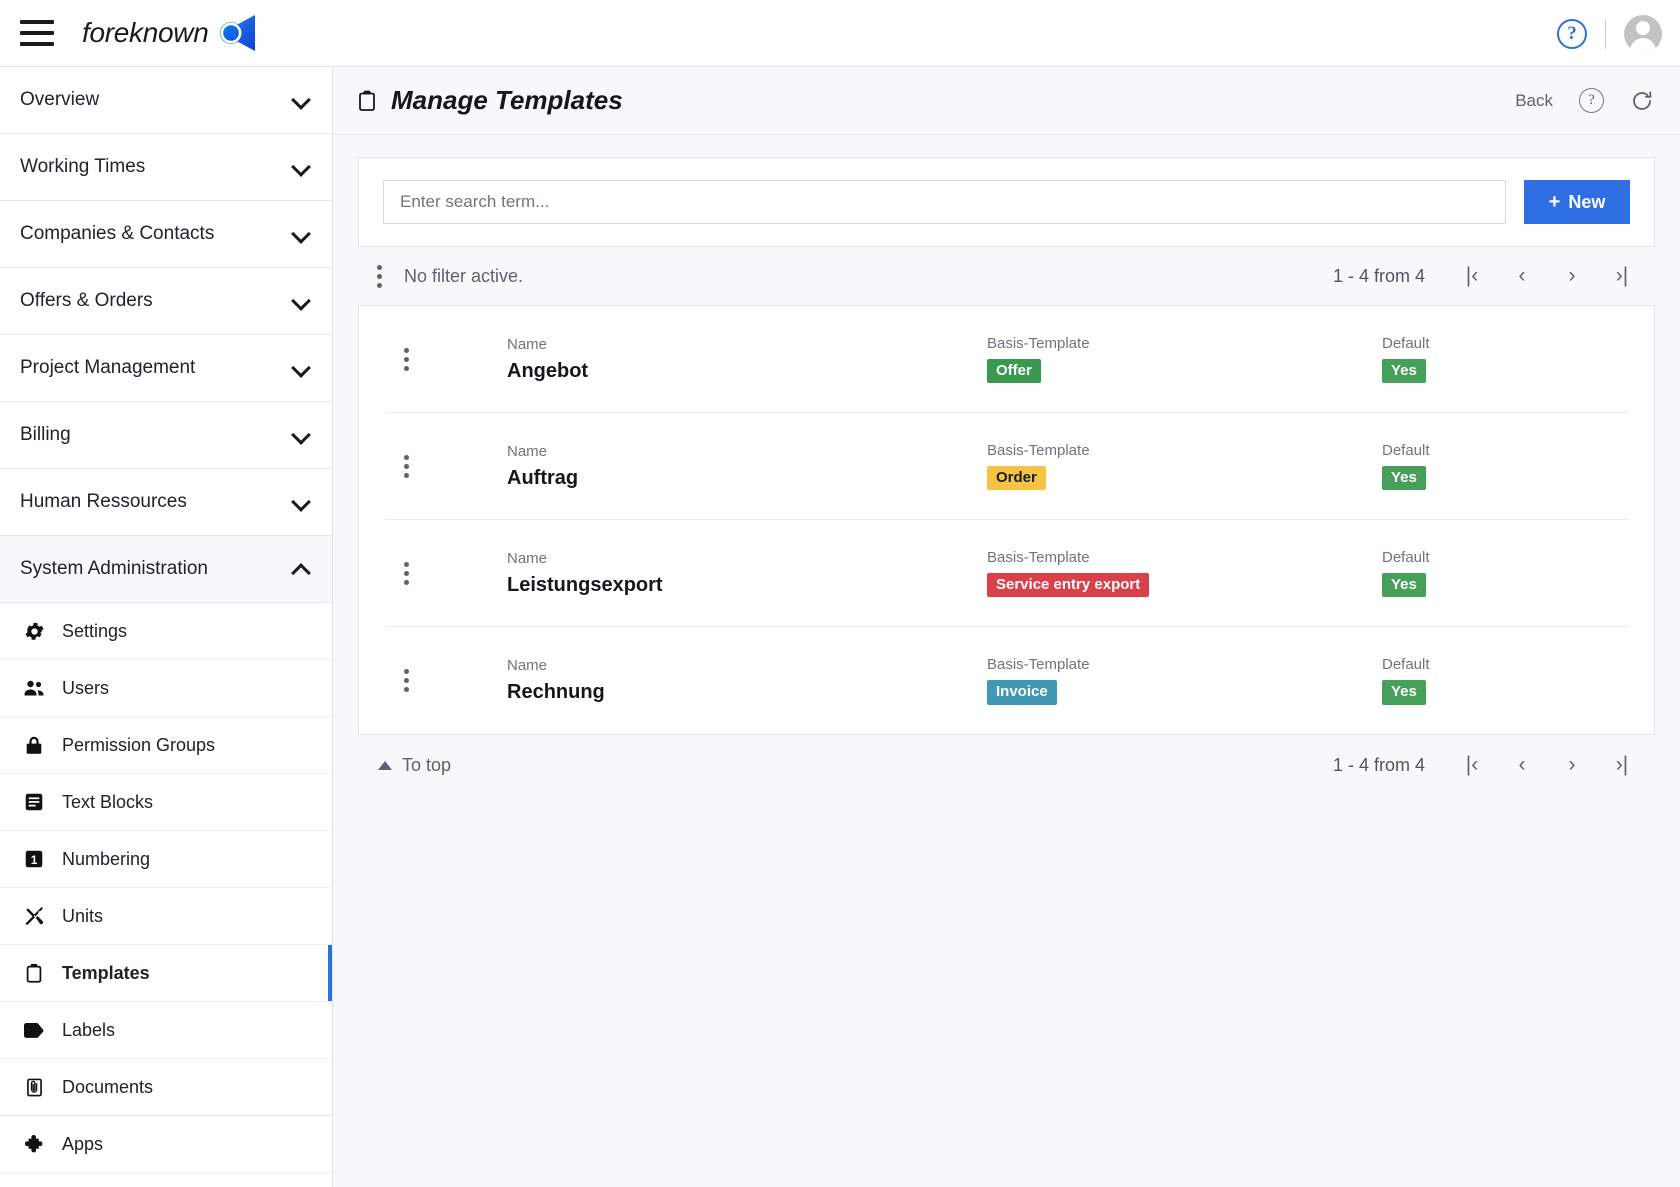 The height and width of the screenshot is (1187, 1680). What do you see at coordinates (45, 434) in the screenshot?
I see `sidebar-group-label: Billing` at bounding box center [45, 434].